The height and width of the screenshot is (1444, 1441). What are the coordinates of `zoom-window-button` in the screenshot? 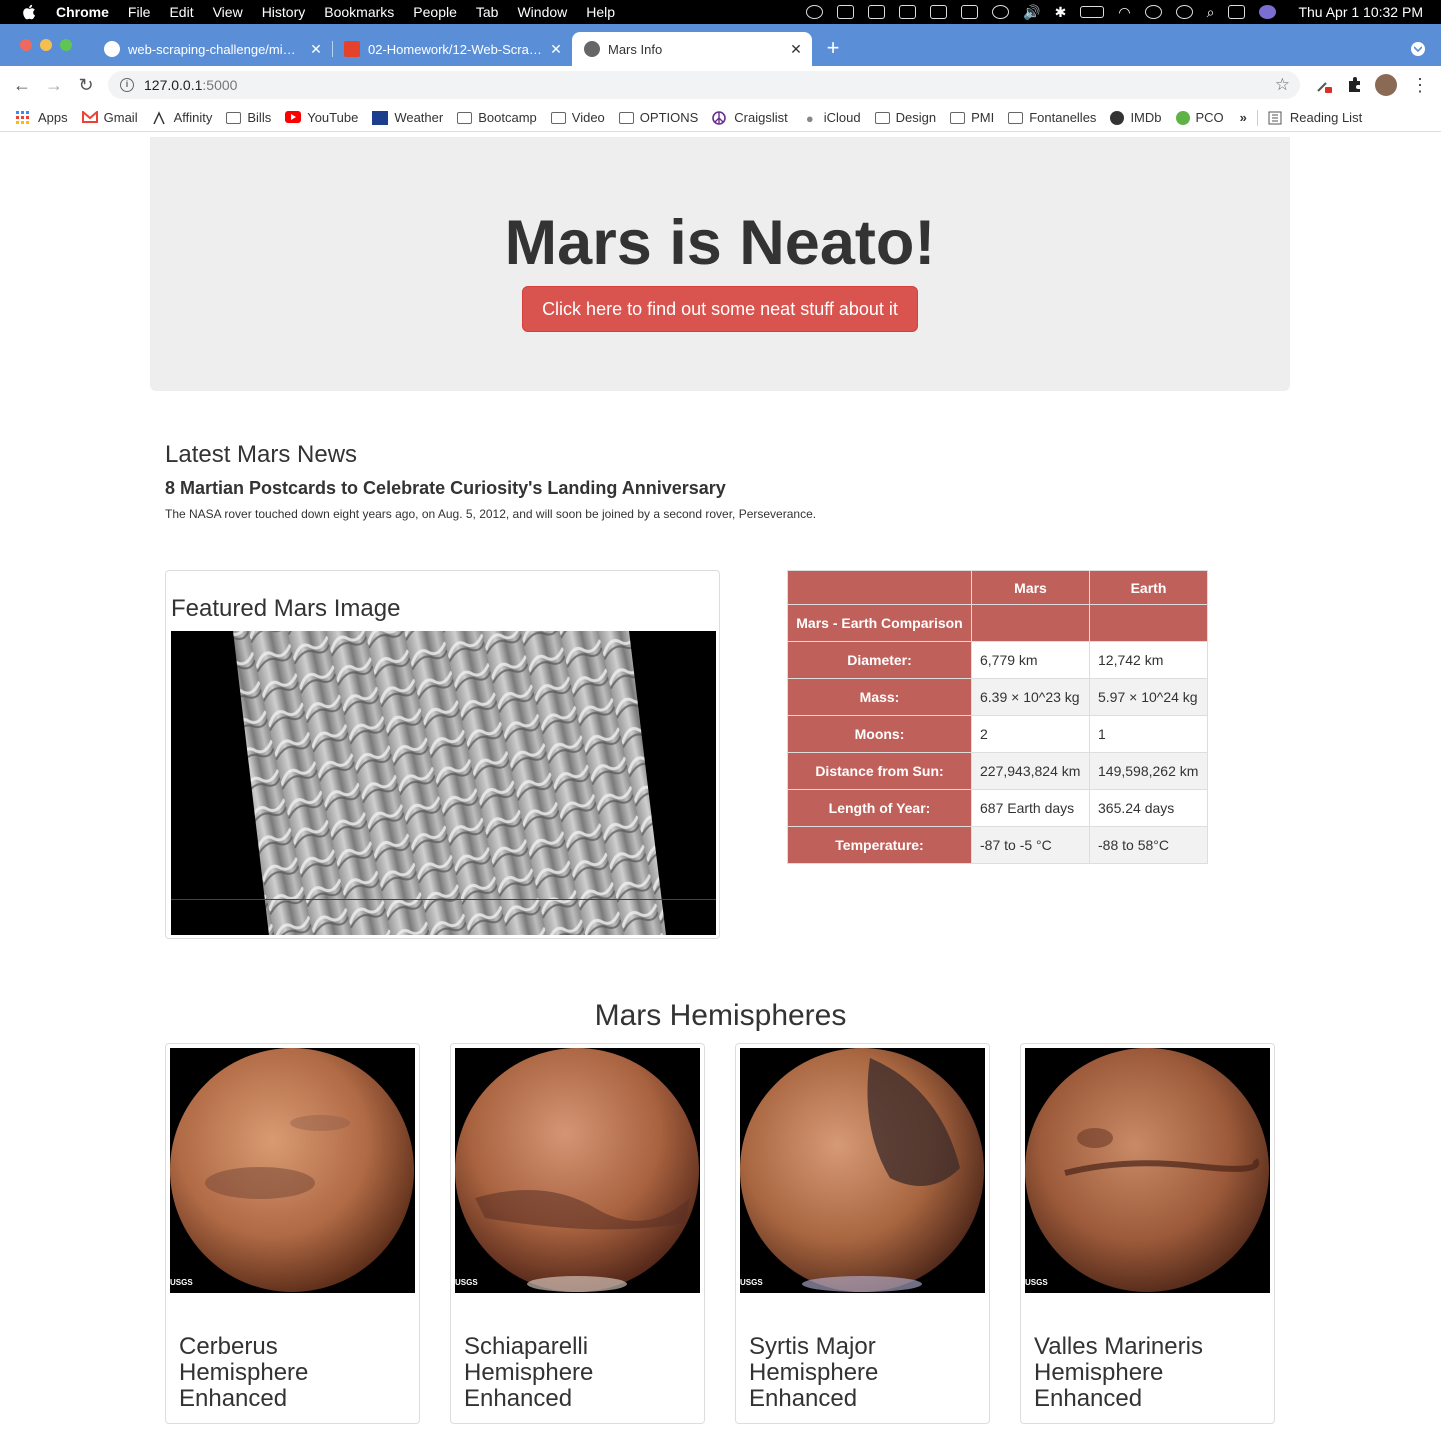 It's located at (66, 45).